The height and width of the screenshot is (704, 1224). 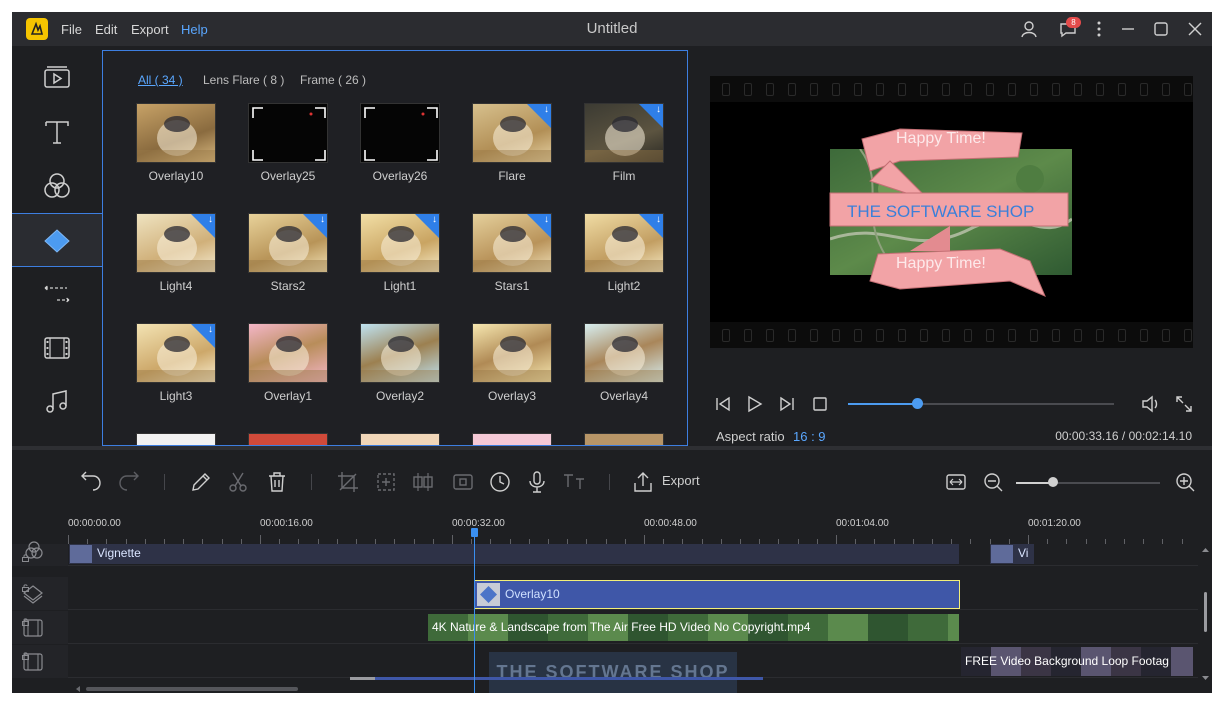 What do you see at coordinates (809, 436) in the screenshot?
I see `aspect-ratio-value: 16 : 9` at bounding box center [809, 436].